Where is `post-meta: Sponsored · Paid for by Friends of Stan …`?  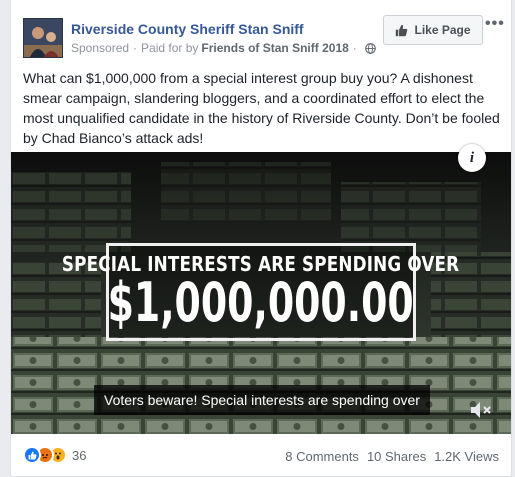
post-meta: Sponsored · Paid for by Friends of Stan … is located at coordinates (223, 48).